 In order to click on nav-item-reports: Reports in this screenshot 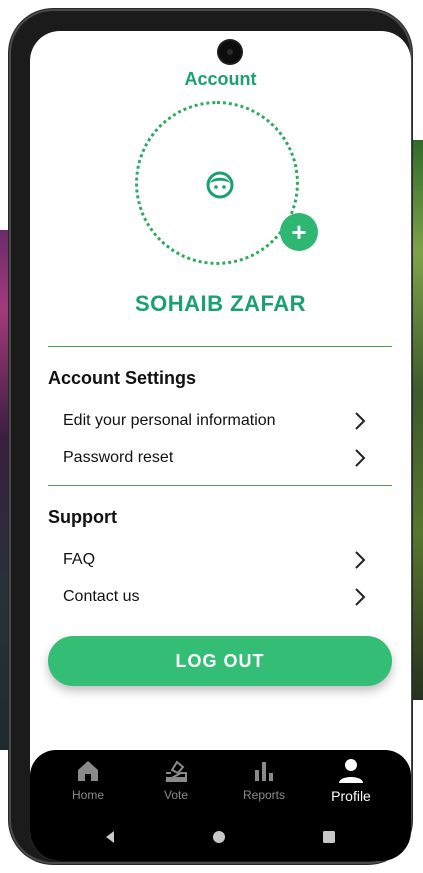, I will do `click(264, 785)`.